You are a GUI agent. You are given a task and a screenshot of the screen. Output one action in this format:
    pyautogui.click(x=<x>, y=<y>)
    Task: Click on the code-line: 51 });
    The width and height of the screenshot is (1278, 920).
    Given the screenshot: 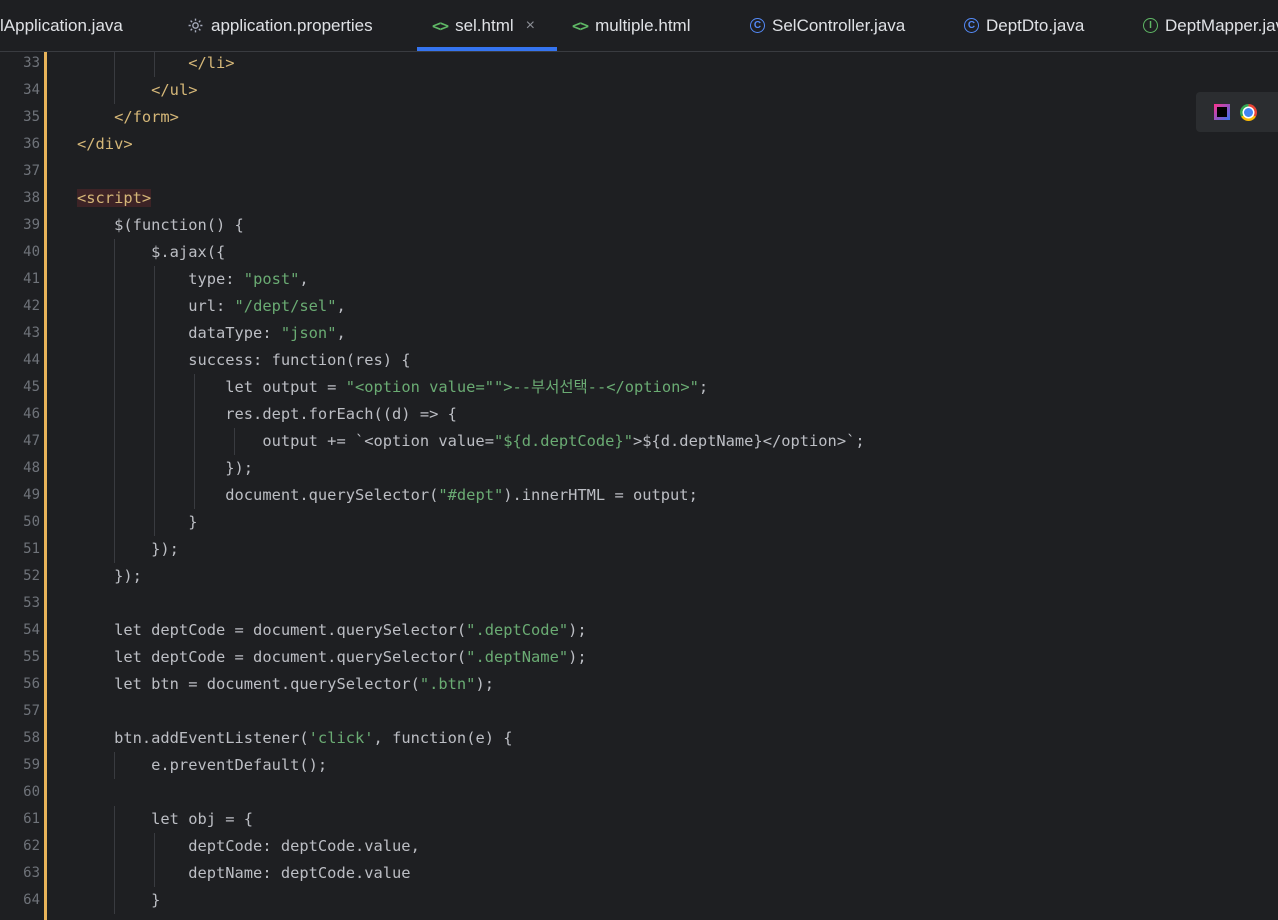 What is the action you would take?
    pyautogui.click(x=639, y=549)
    